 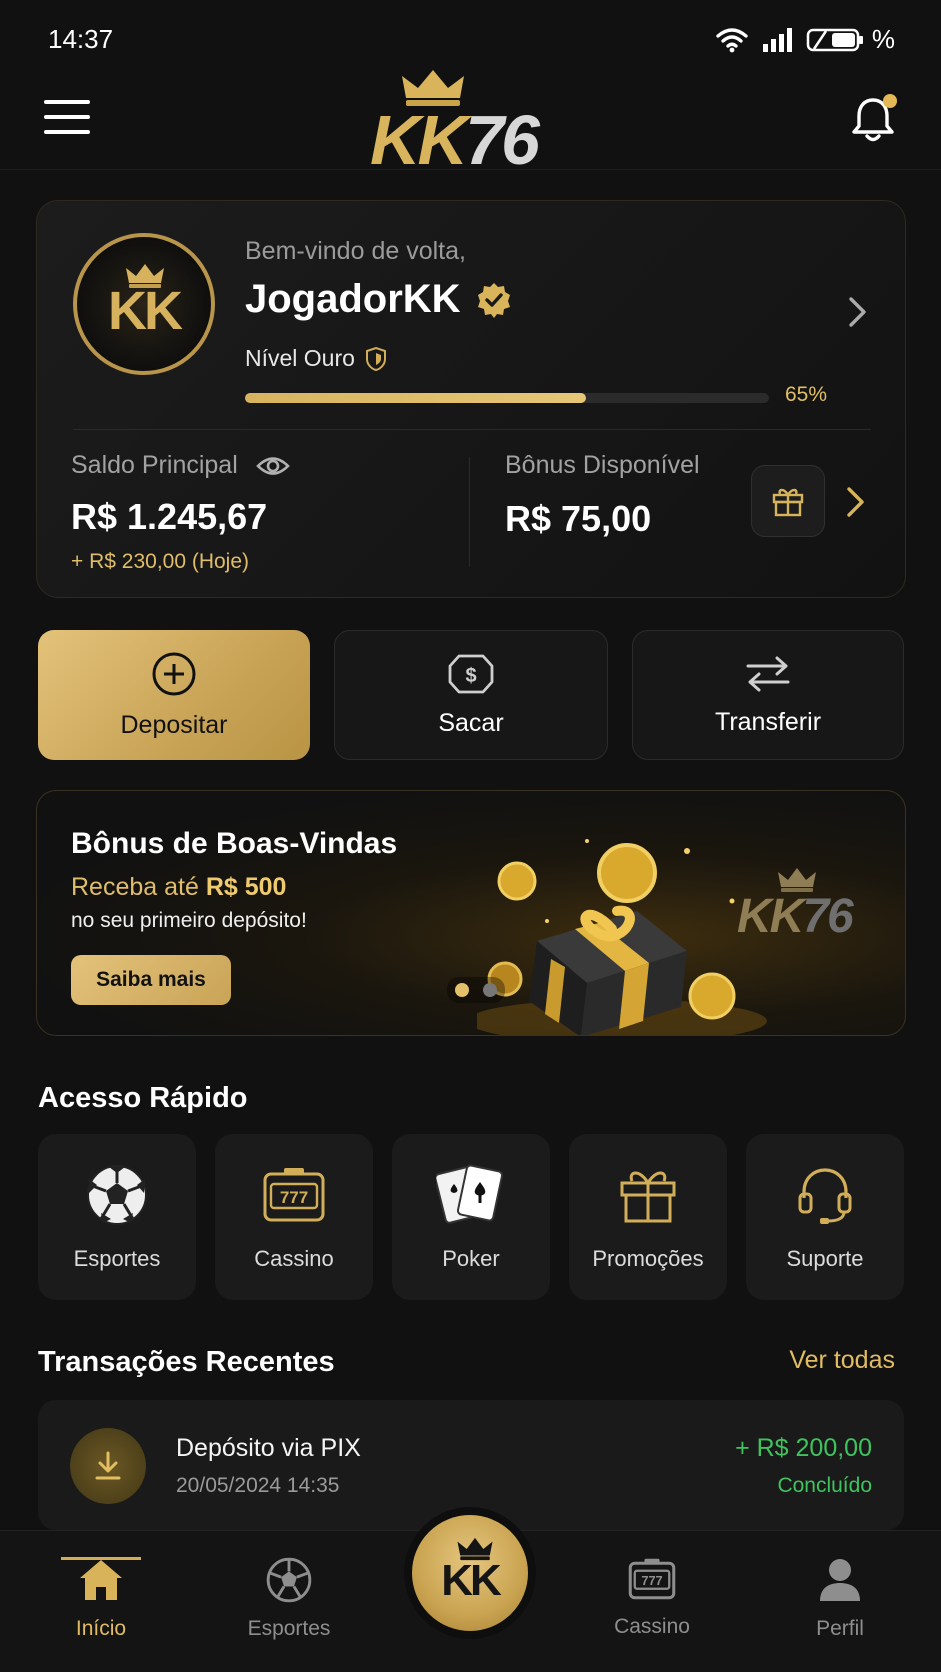 I want to click on verified-badge-icon, so click(x=493, y=300).